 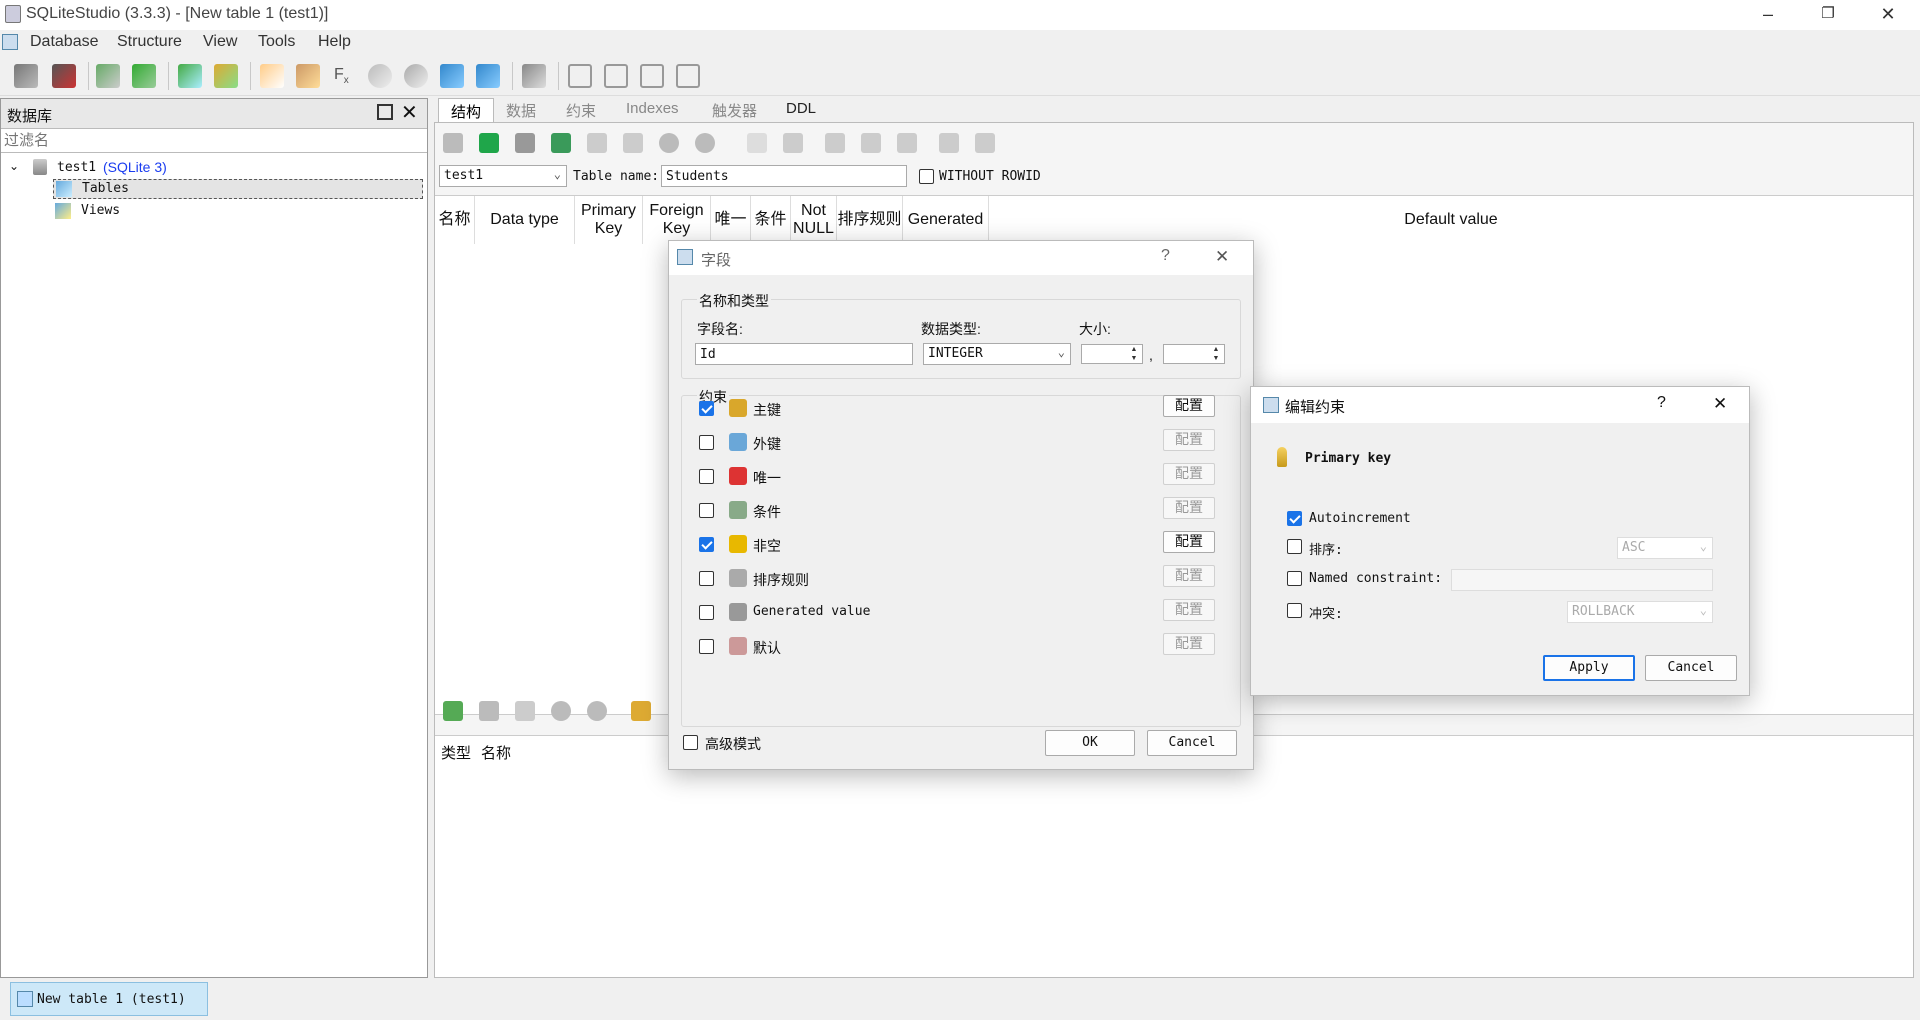 What do you see at coordinates (108, 76) in the screenshot?
I see `add-db-icon` at bounding box center [108, 76].